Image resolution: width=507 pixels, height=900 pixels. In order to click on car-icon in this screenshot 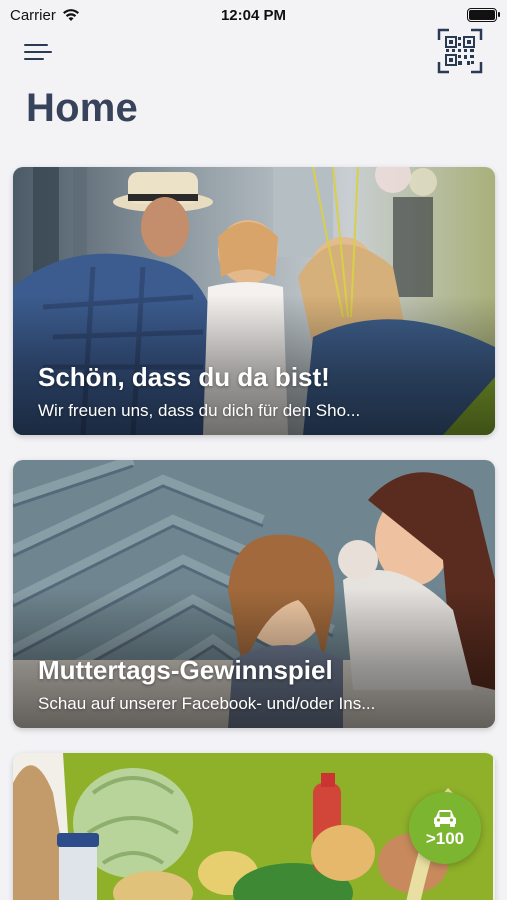, I will do `click(445, 818)`.